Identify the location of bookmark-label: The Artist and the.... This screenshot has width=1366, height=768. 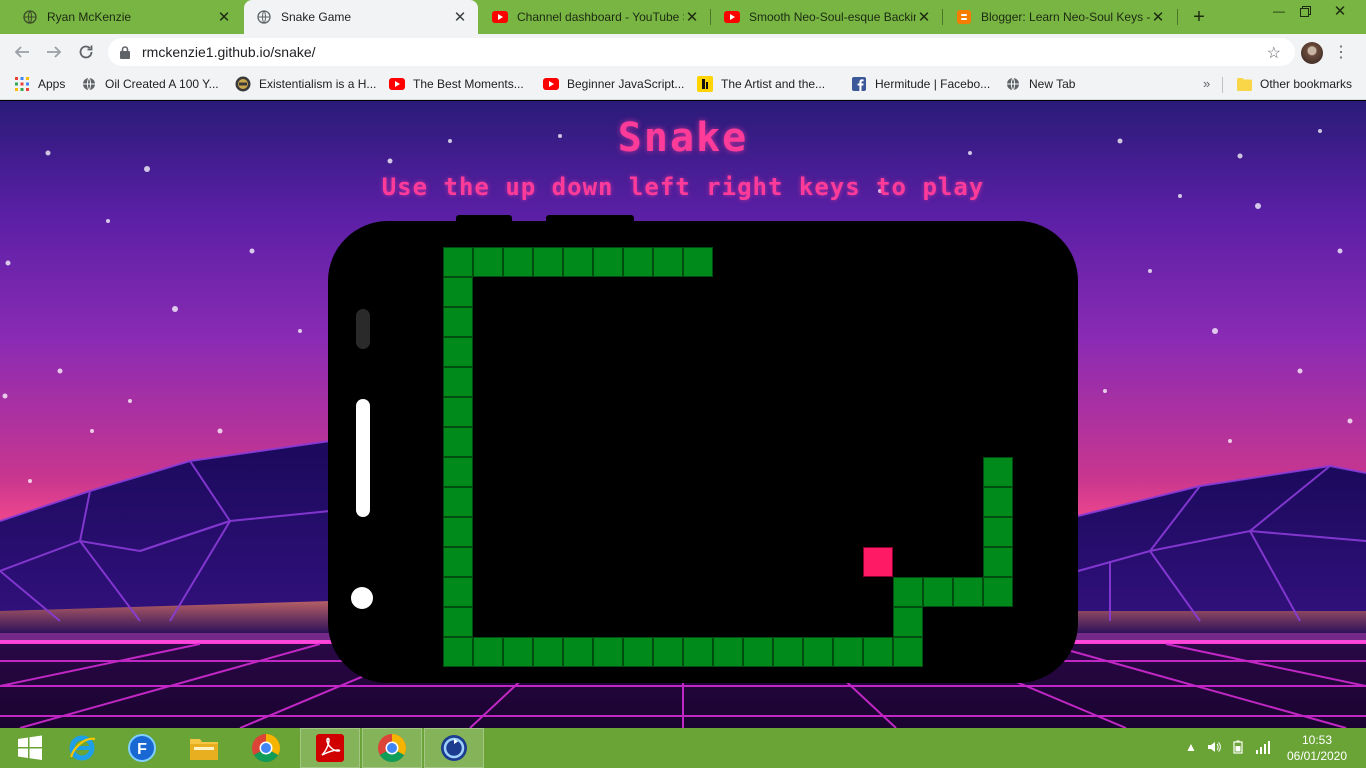
(773, 84).